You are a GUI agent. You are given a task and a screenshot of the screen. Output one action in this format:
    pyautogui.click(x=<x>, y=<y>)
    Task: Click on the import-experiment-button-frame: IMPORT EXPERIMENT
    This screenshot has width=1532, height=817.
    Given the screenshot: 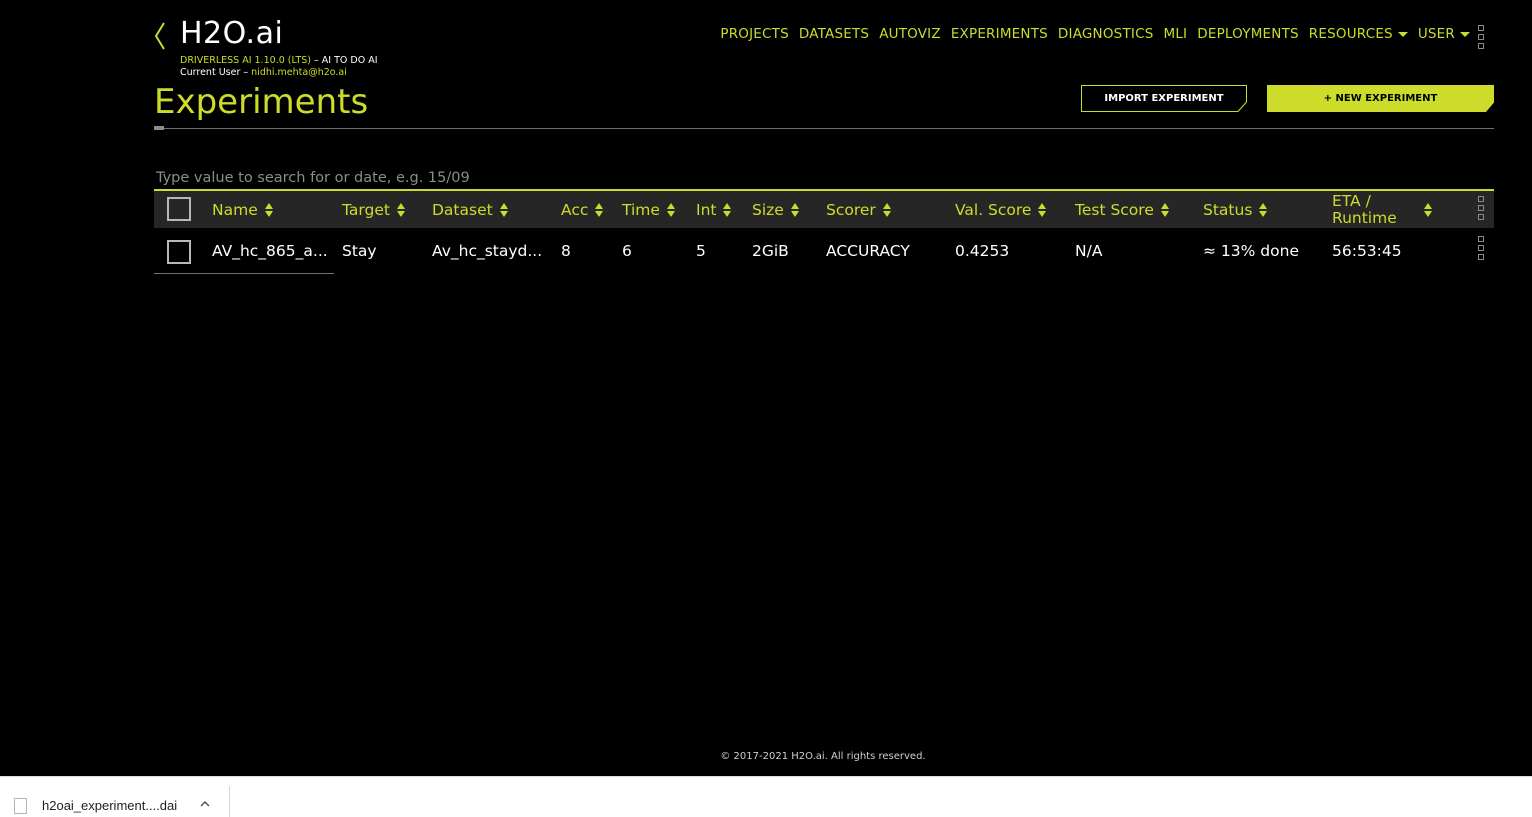 What is the action you would take?
    pyautogui.click(x=1164, y=98)
    